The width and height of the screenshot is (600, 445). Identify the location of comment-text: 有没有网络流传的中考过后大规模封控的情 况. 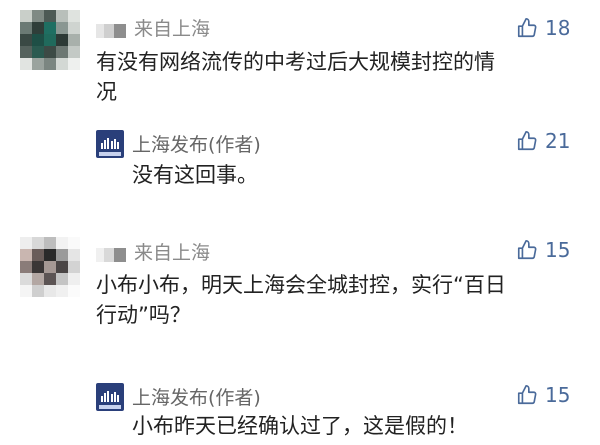
(295, 77).